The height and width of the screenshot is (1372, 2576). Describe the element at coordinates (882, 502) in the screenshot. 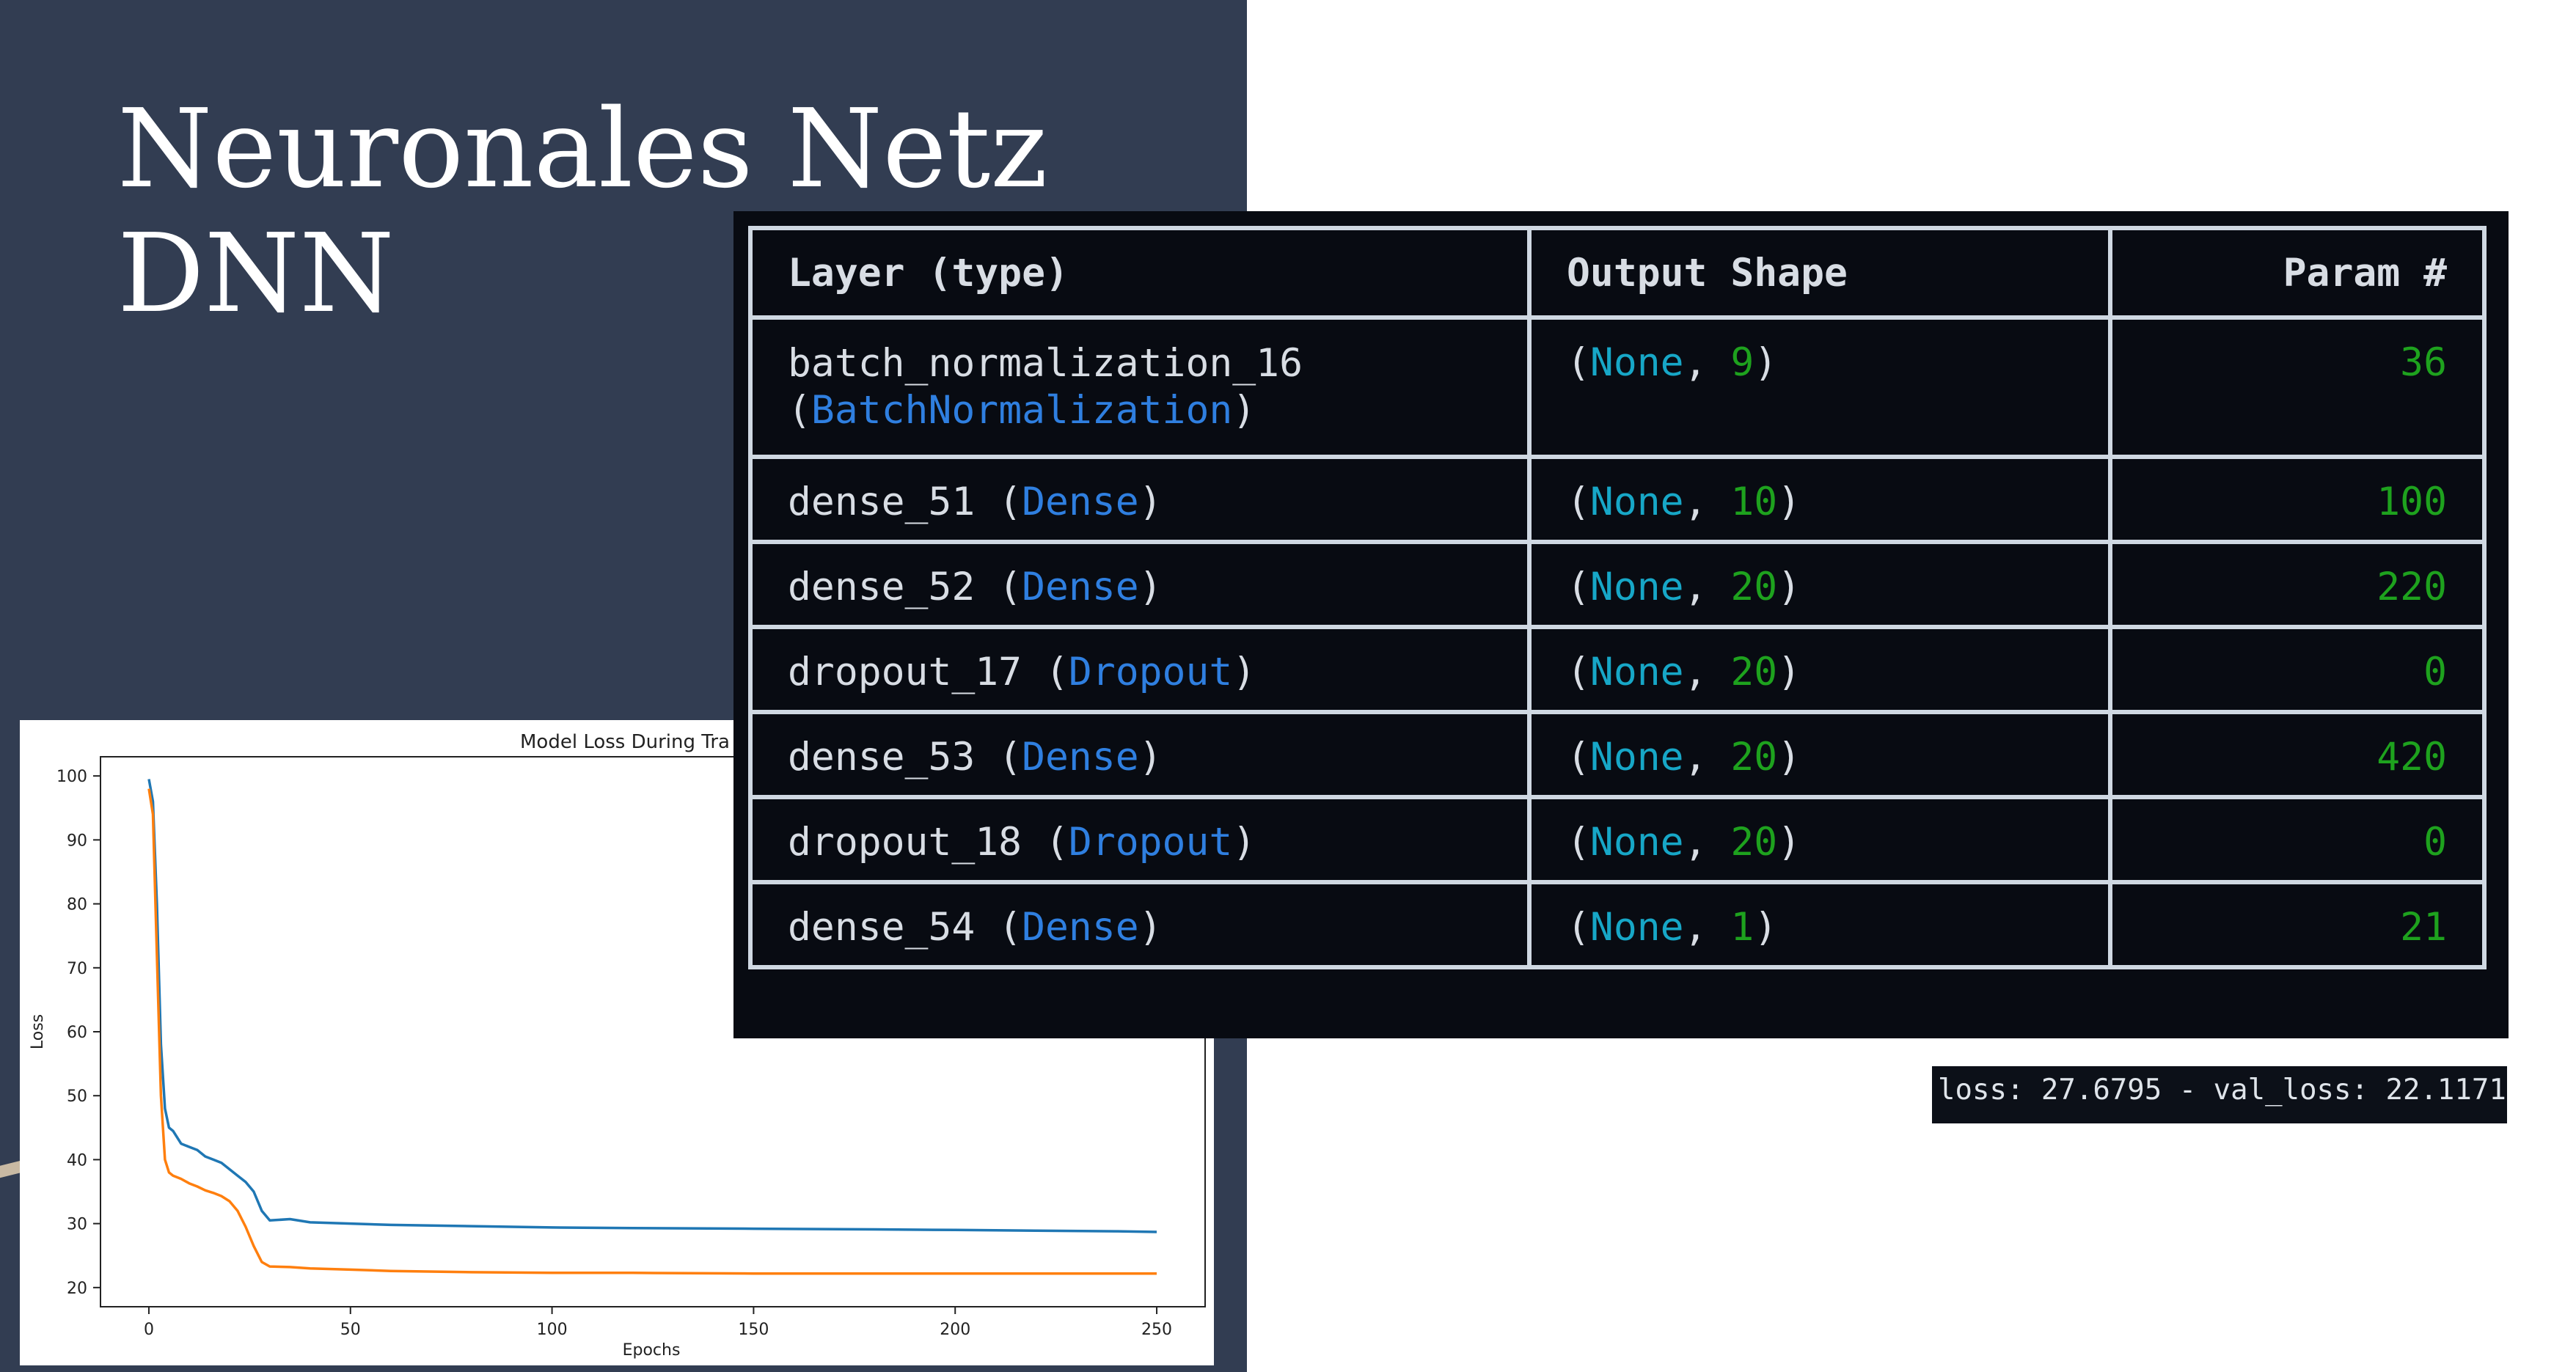

I see `layer-name: dense_51` at that location.